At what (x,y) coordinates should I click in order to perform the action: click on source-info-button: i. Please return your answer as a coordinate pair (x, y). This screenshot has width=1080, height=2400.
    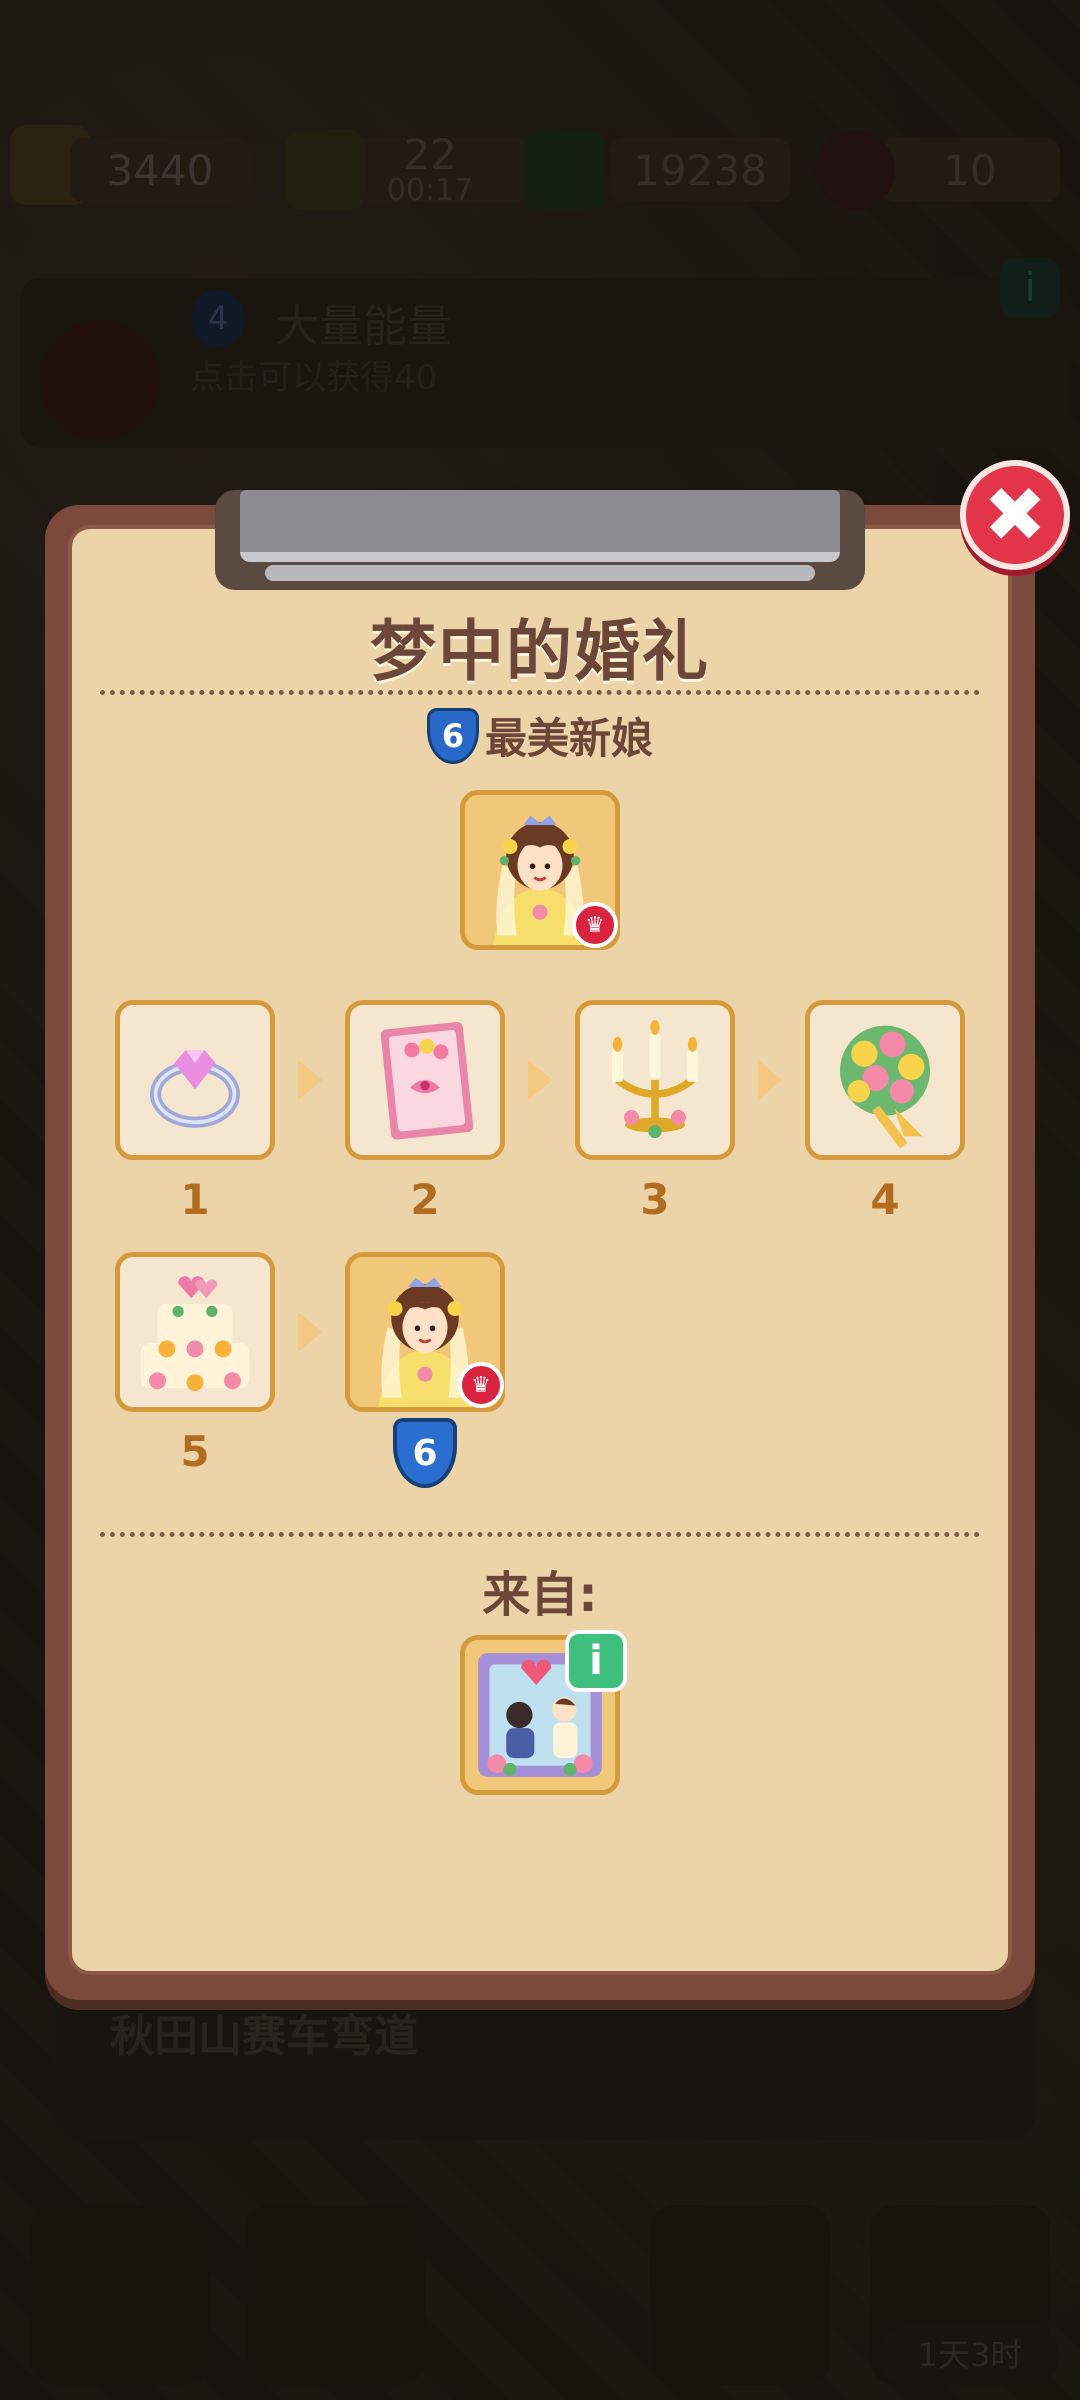
    Looking at the image, I should click on (596, 1661).